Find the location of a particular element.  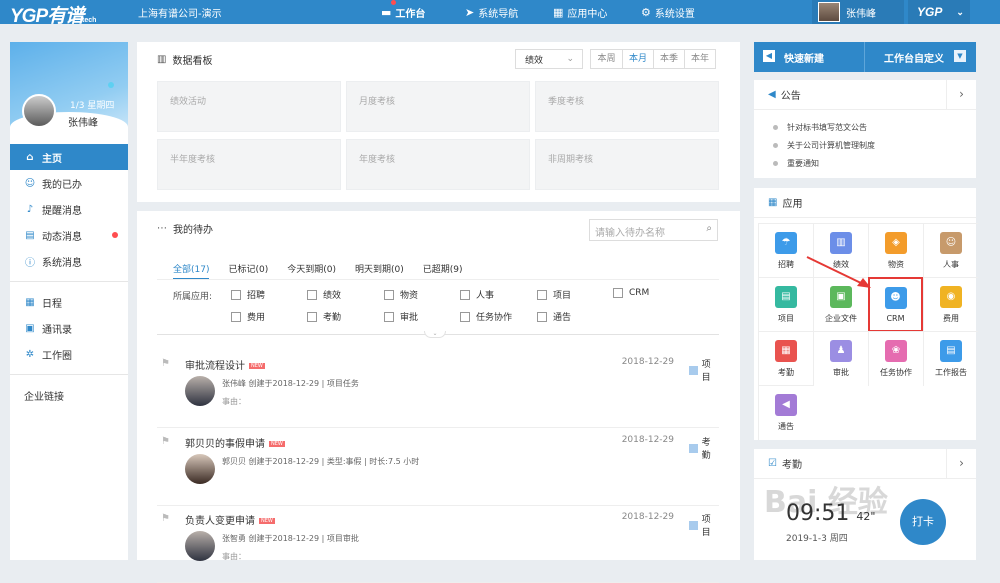

metric-select: 绩效 ⌄ is located at coordinates (549, 59).